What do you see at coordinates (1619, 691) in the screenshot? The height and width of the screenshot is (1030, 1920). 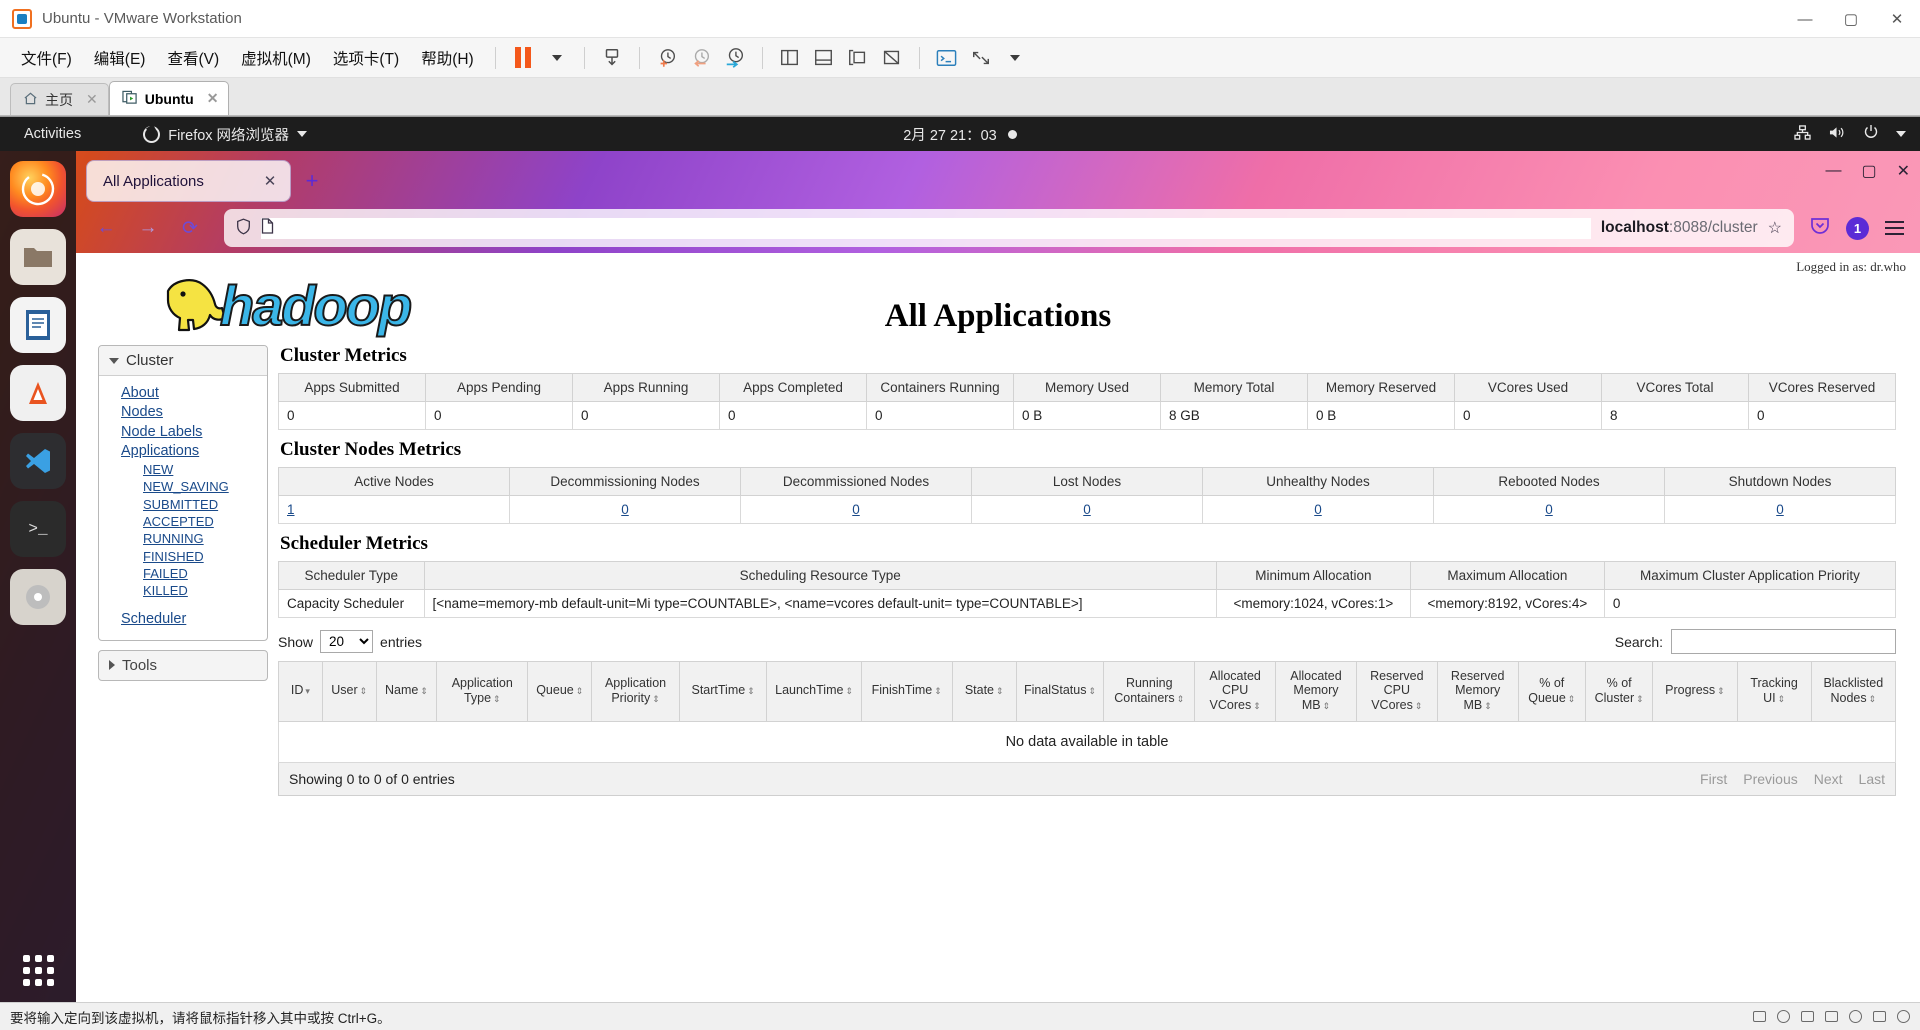 I see `col-percent-of-cluster: % of Cluster ⇕` at bounding box center [1619, 691].